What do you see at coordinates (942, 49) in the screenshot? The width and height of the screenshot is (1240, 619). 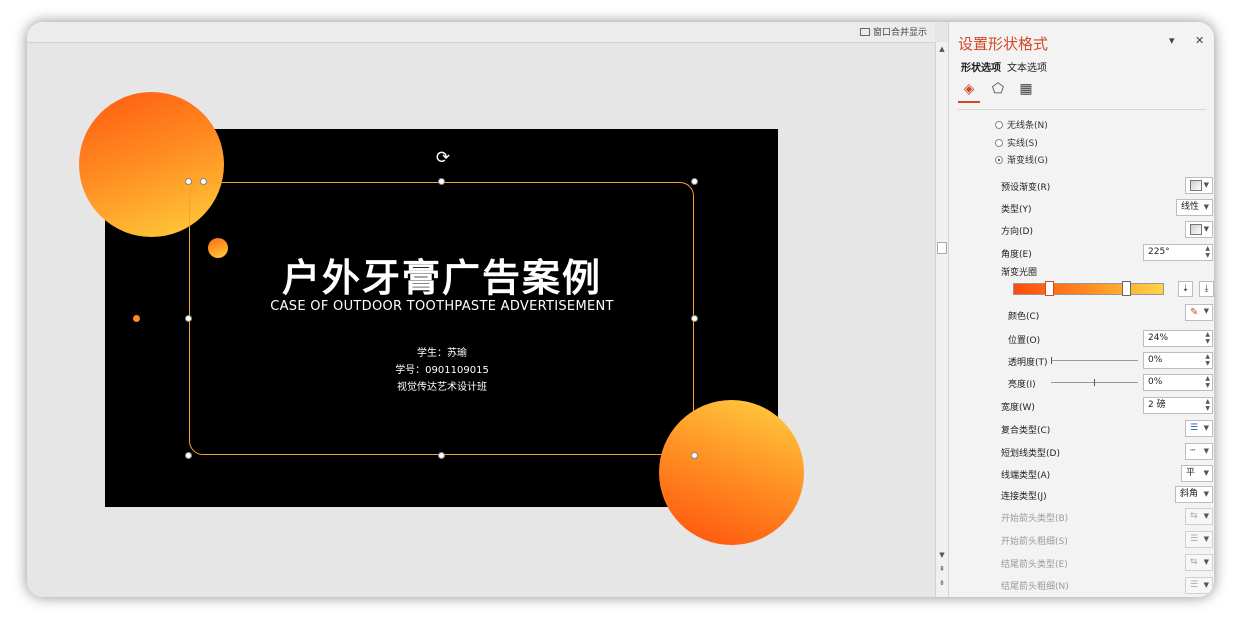 I see `scroll-up-icon: ▲` at bounding box center [942, 49].